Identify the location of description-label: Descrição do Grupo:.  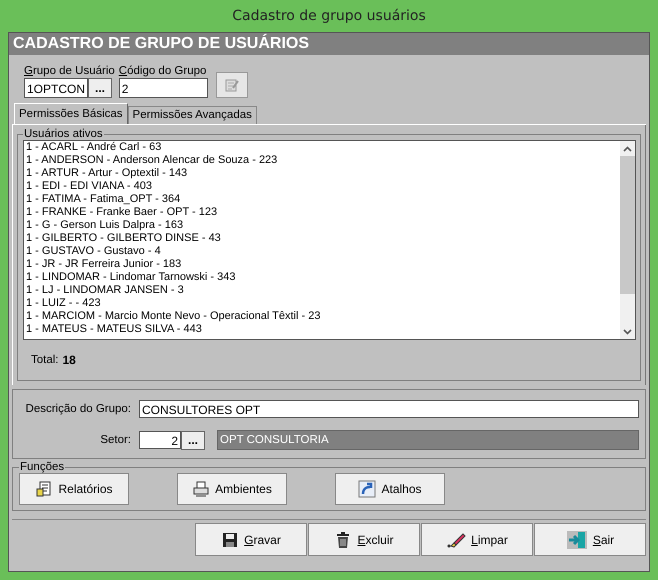
(77, 409).